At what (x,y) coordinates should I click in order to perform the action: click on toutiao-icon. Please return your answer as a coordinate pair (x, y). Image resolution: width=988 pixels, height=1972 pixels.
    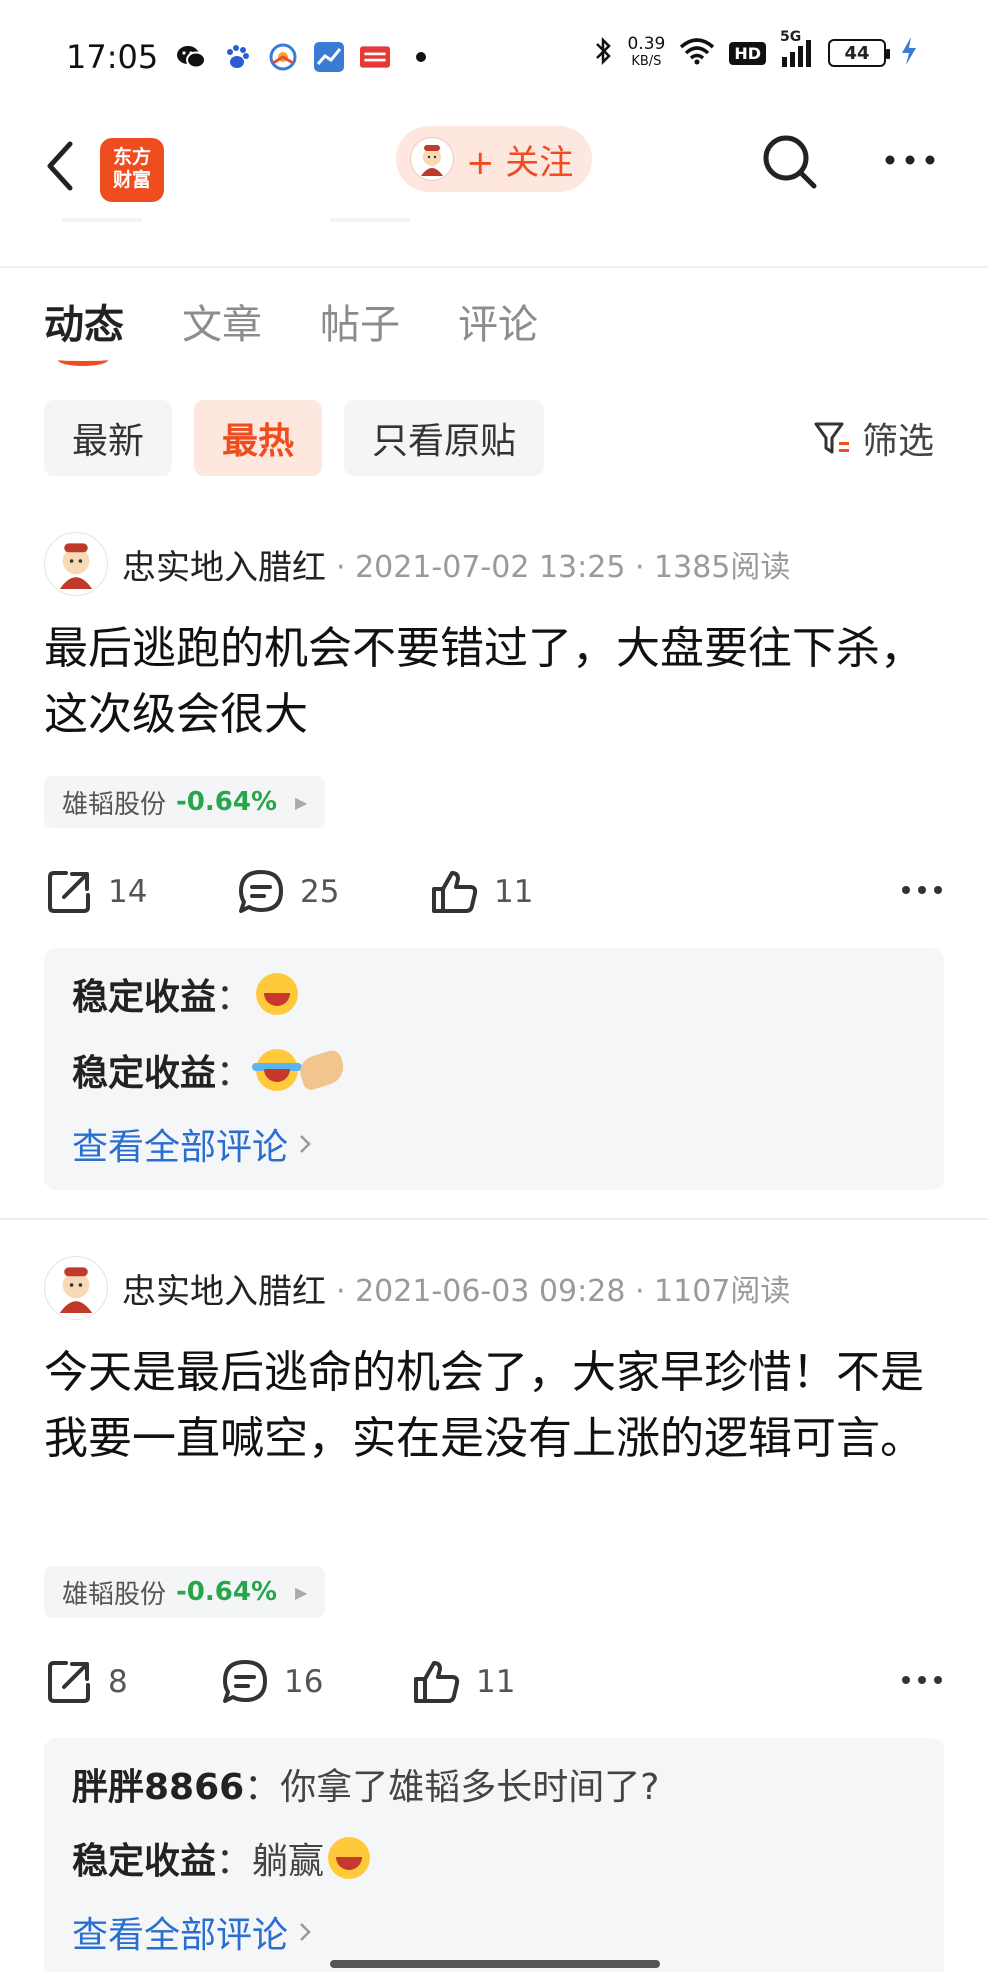
    Looking at the image, I should click on (375, 57).